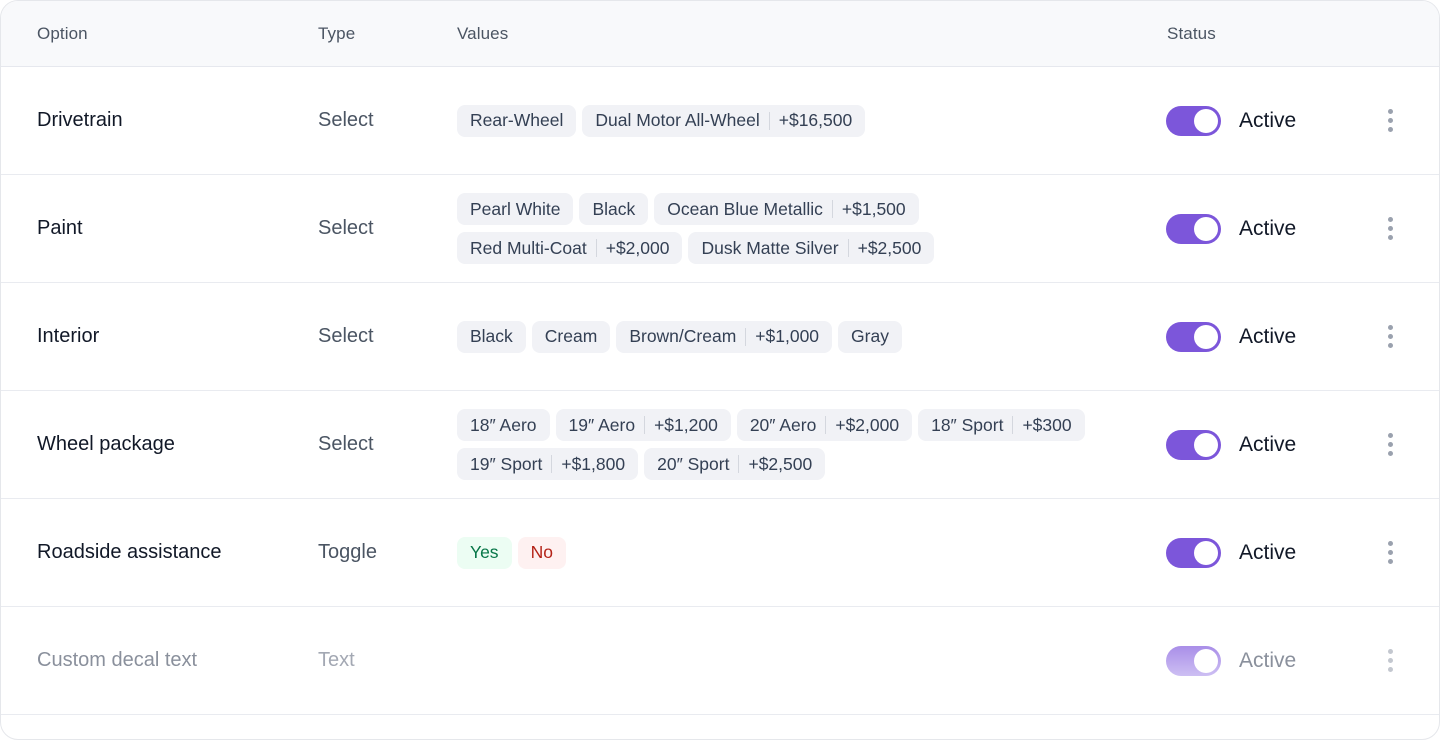  I want to click on value-label: 20″ Aero, so click(783, 424).